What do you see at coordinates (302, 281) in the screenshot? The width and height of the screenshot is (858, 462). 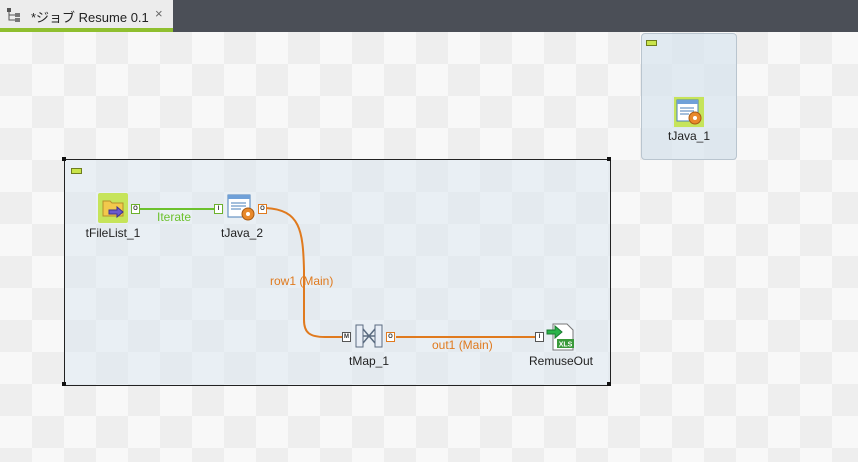 I see `row1-link-label: row1 (Main)` at bounding box center [302, 281].